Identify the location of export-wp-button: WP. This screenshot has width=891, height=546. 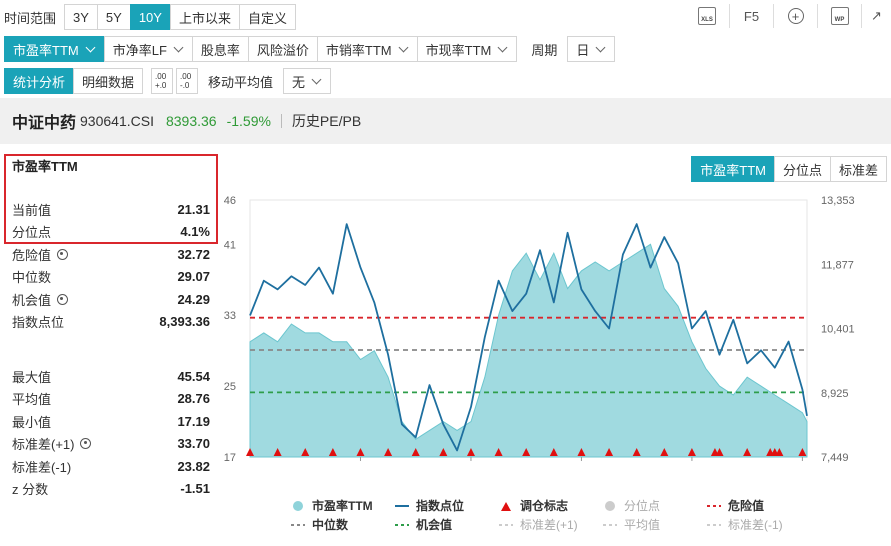
(839, 16).